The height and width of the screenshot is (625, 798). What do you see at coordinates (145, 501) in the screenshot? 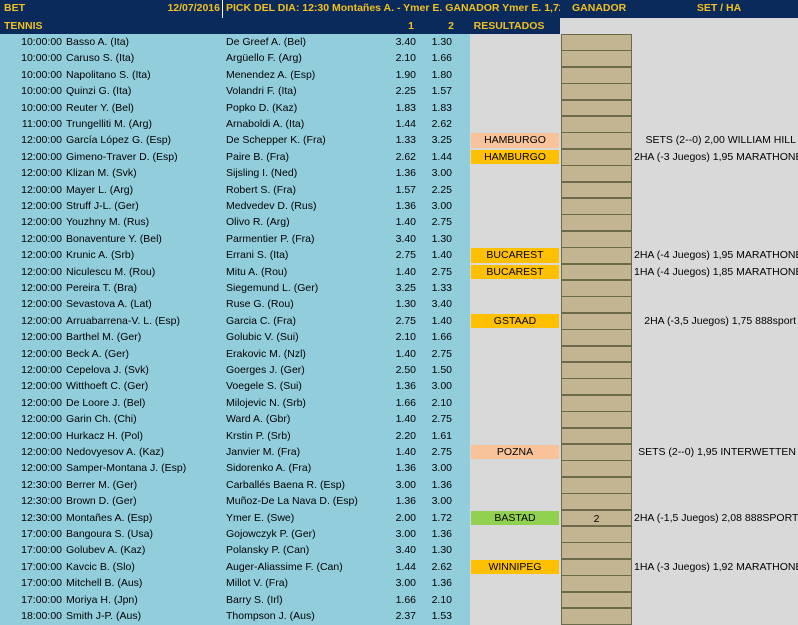
I see `player1-cell: Brown D. (Ger)` at bounding box center [145, 501].